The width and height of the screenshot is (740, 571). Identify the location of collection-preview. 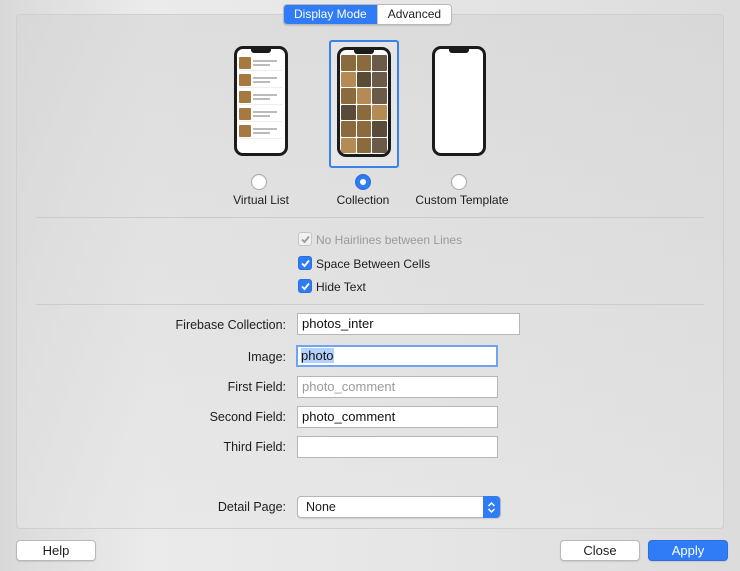
(364, 104).